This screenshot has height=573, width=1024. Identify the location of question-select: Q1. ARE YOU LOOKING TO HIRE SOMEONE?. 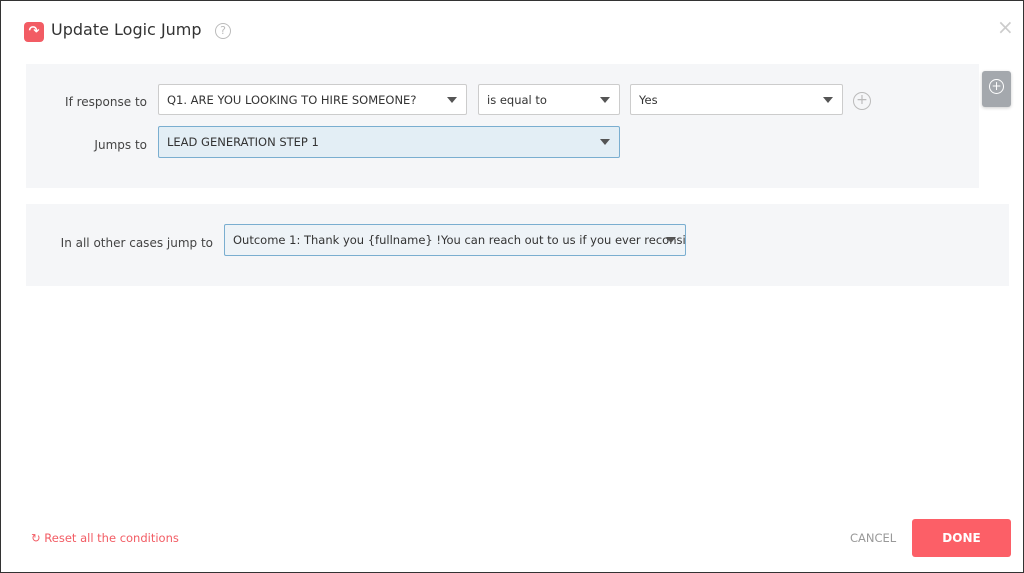
(312, 99).